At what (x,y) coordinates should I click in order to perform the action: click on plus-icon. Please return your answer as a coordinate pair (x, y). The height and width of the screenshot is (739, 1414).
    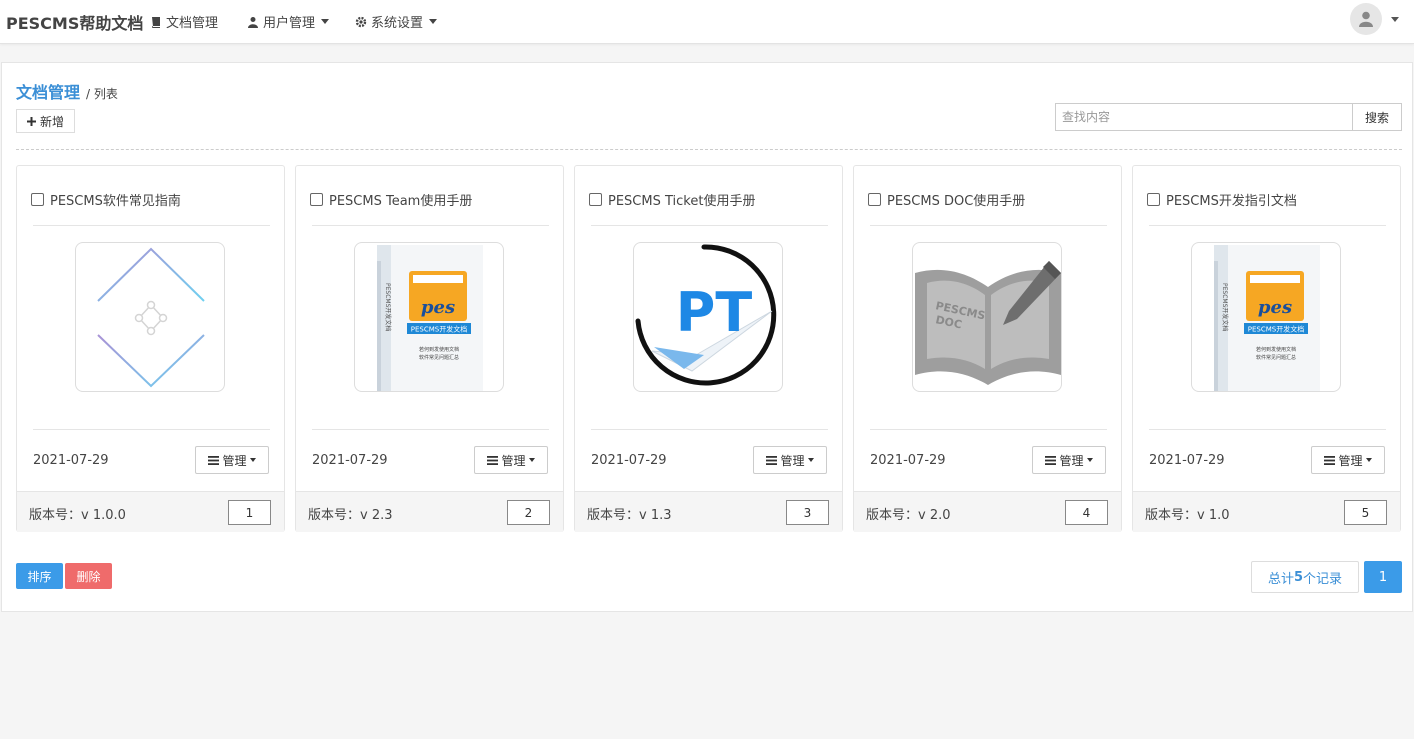
    Looking at the image, I should click on (31, 121).